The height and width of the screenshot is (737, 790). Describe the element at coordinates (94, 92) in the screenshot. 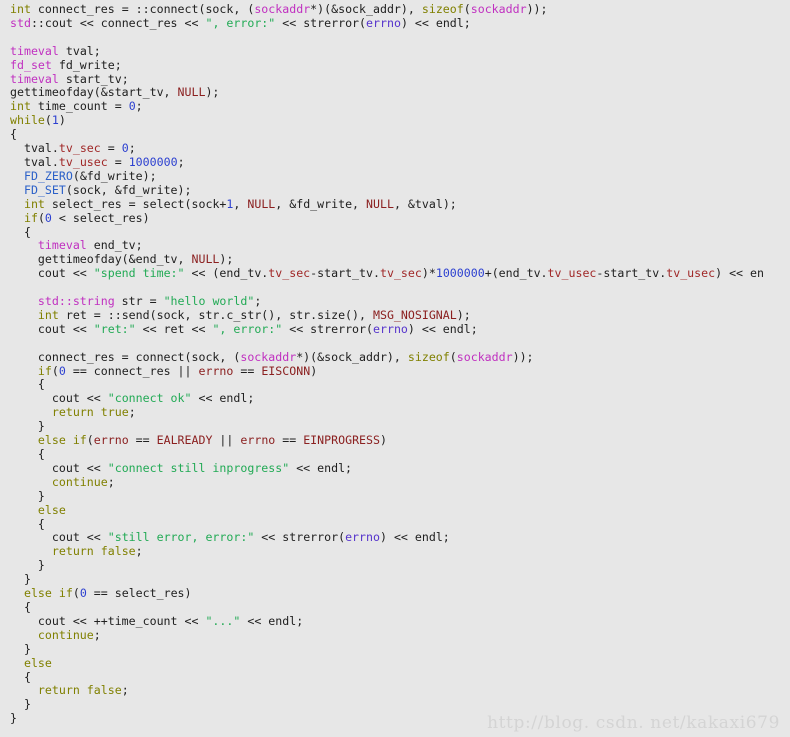

I see `code-token-pln: gettimeofday(&start_tv,` at that location.